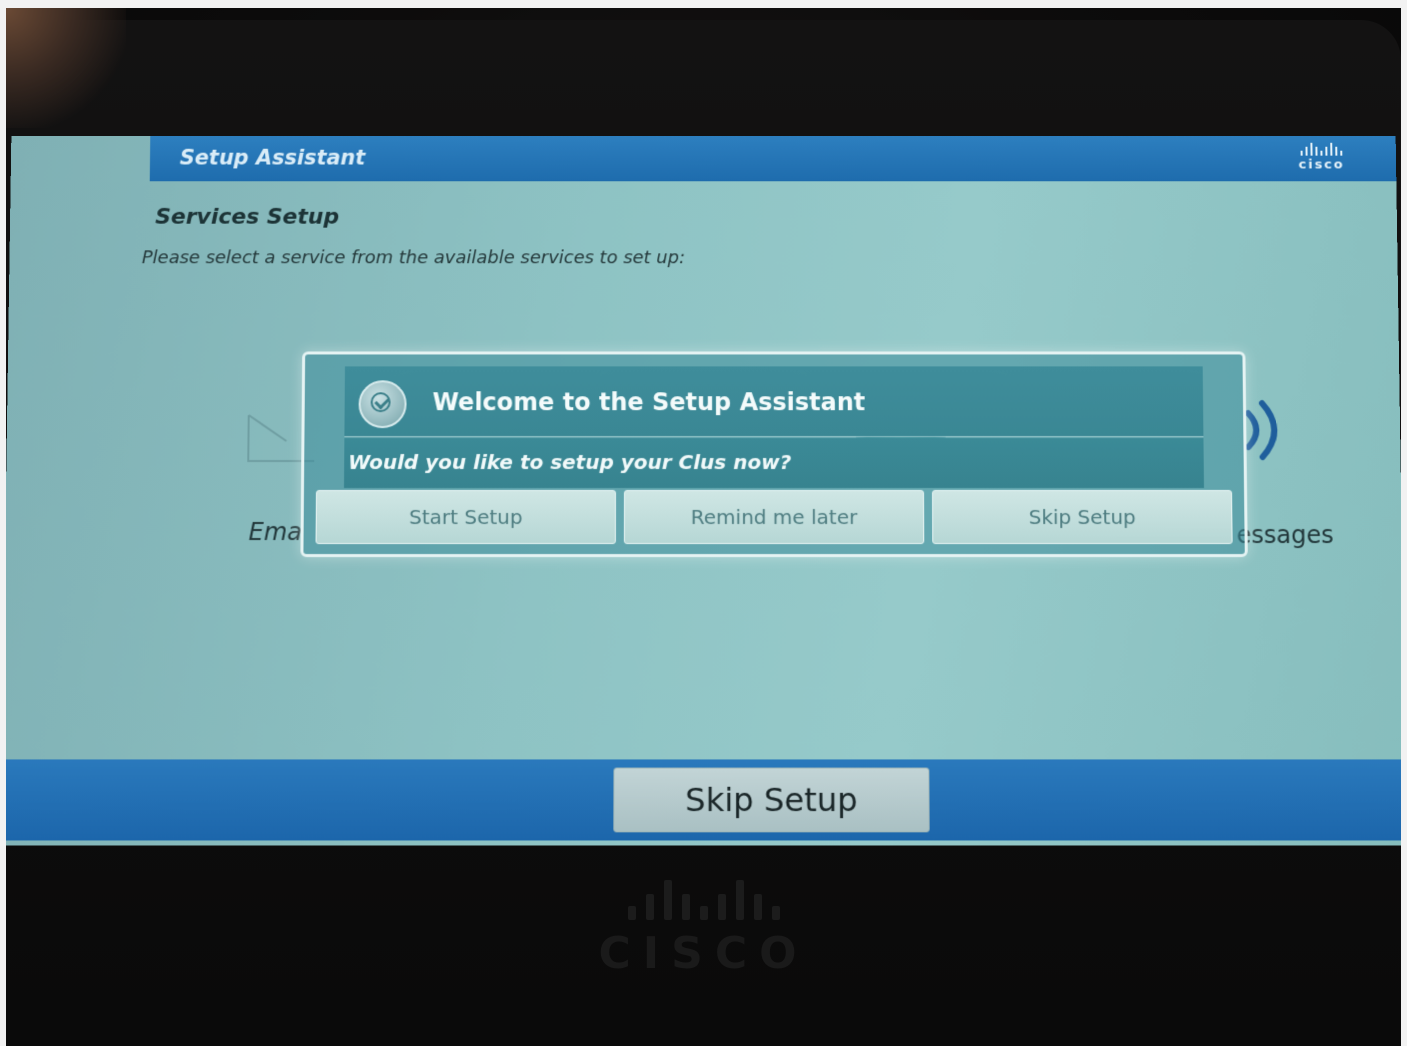 Image resolution: width=1407 pixels, height=1046 pixels. What do you see at coordinates (66, 68) in the screenshot?
I see `desk-background` at bounding box center [66, 68].